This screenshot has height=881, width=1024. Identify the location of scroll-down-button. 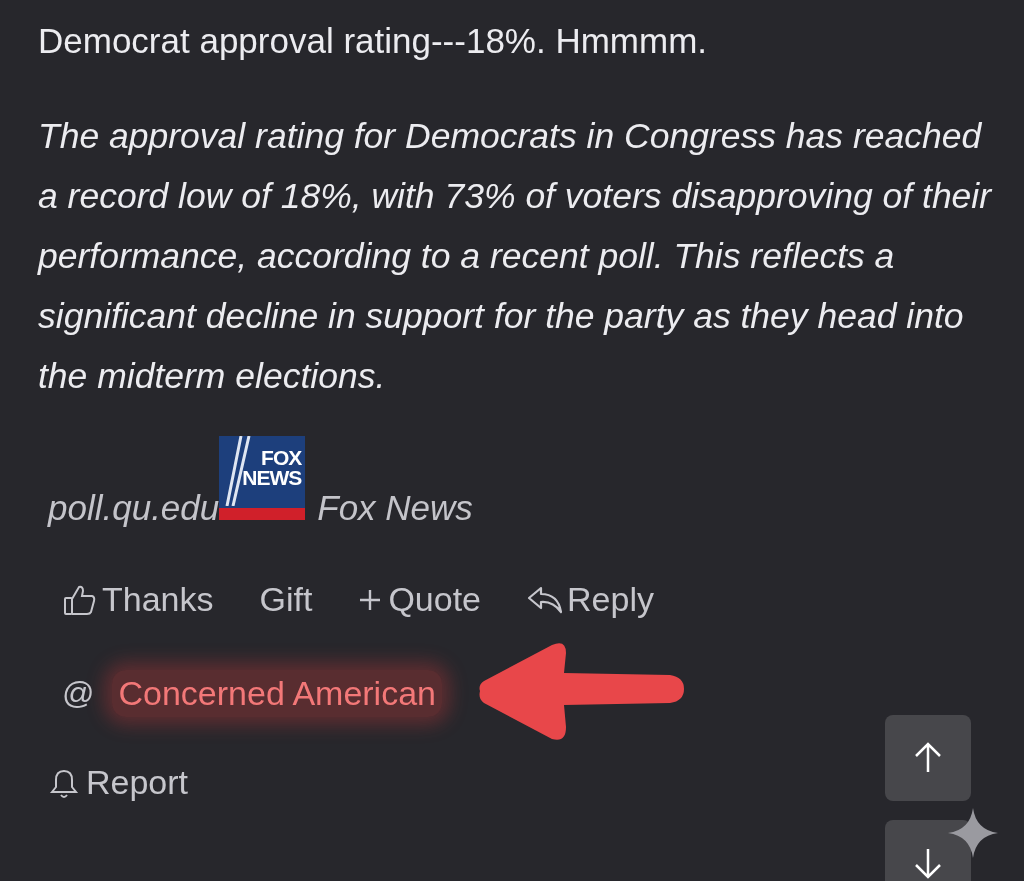
(928, 850).